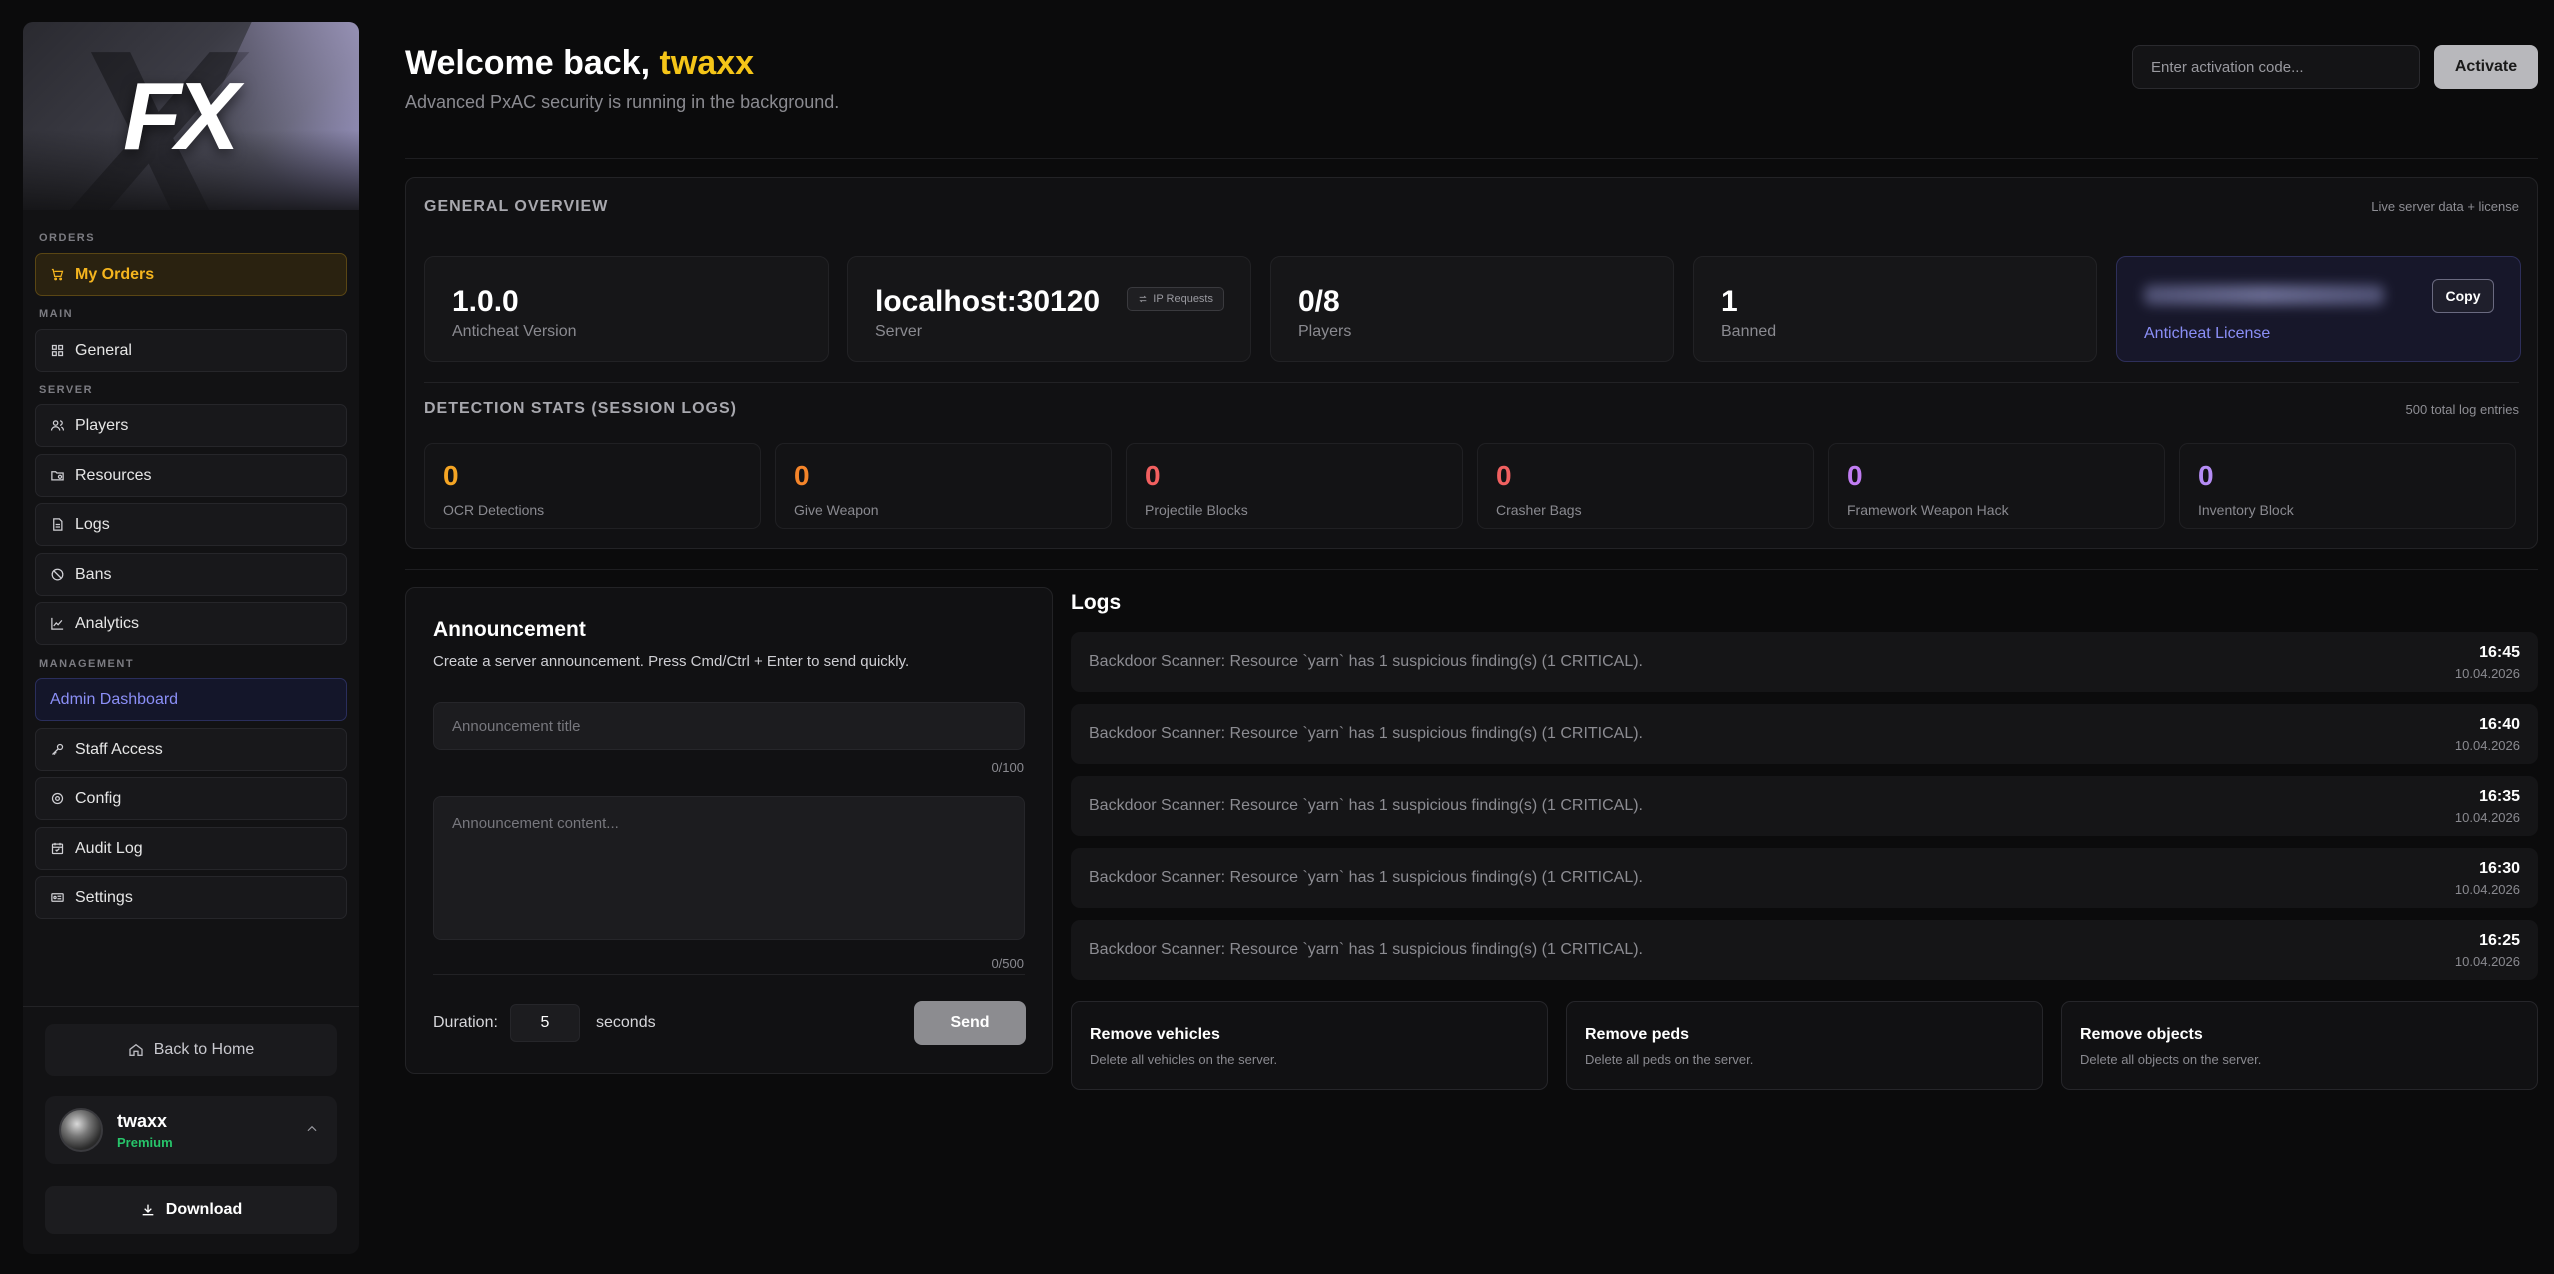 The image size is (2554, 1274). What do you see at coordinates (899, 331) in the screenshot?
I see `stat-label: Server` at bounding box center [899, 331].